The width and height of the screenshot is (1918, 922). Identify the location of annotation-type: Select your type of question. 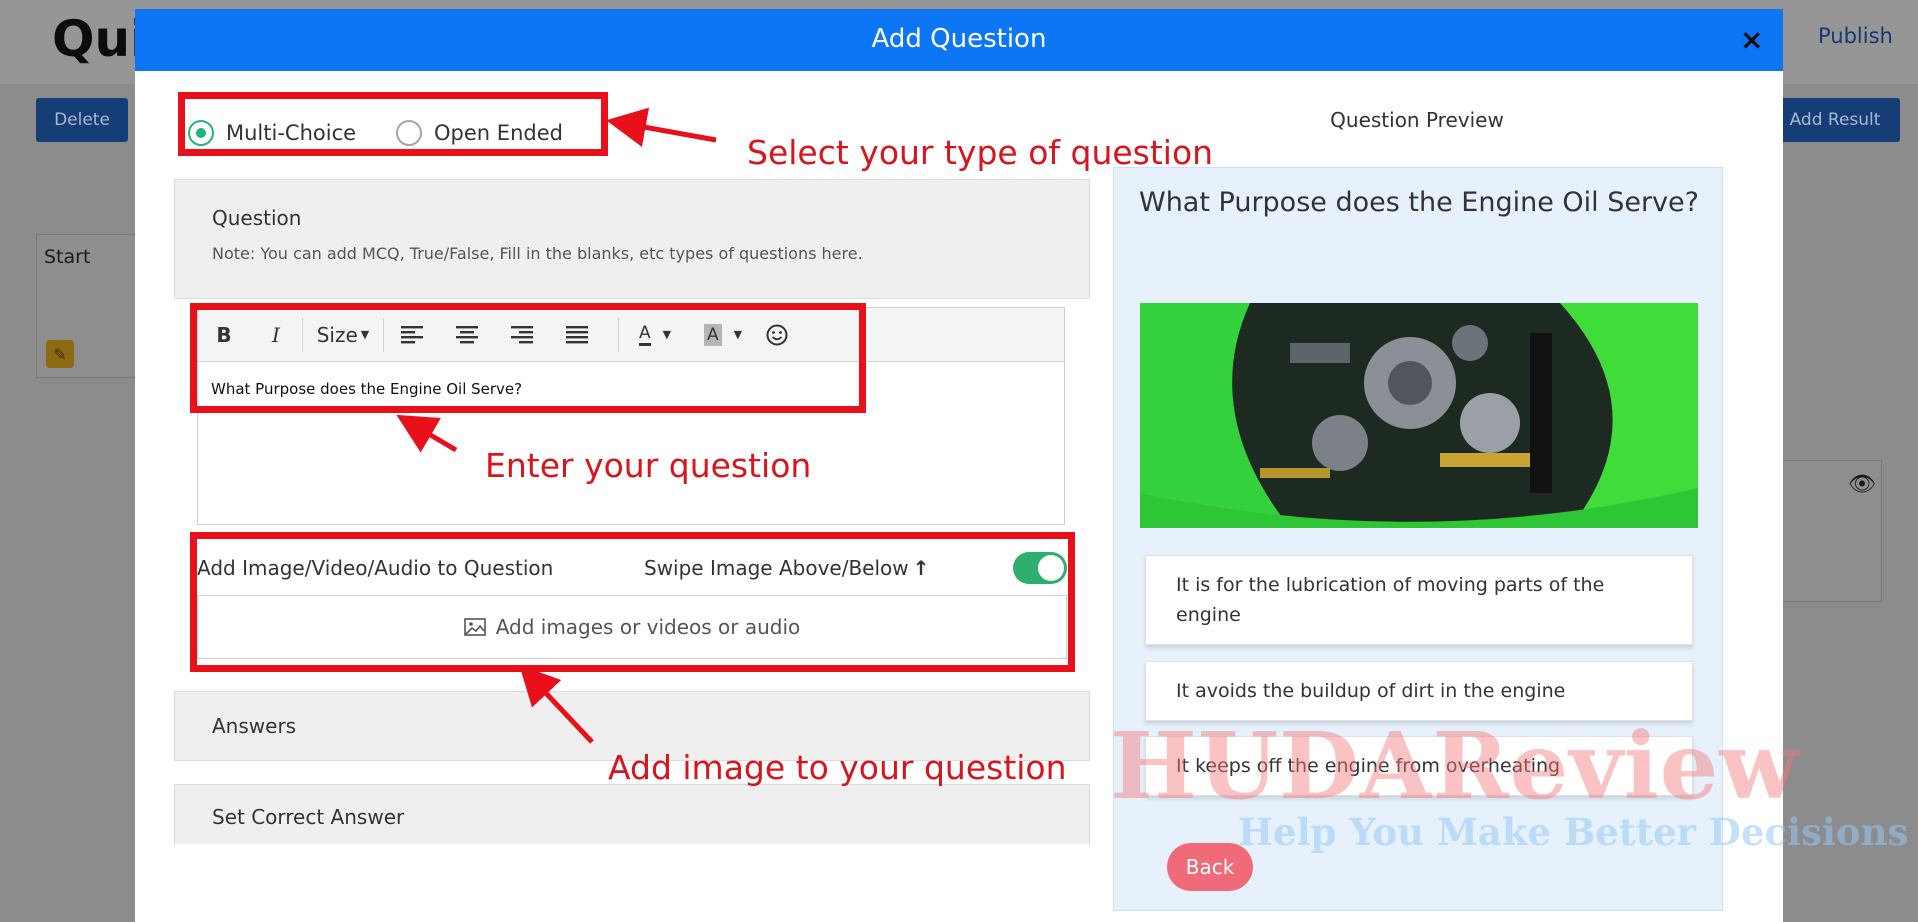
(980, 152).